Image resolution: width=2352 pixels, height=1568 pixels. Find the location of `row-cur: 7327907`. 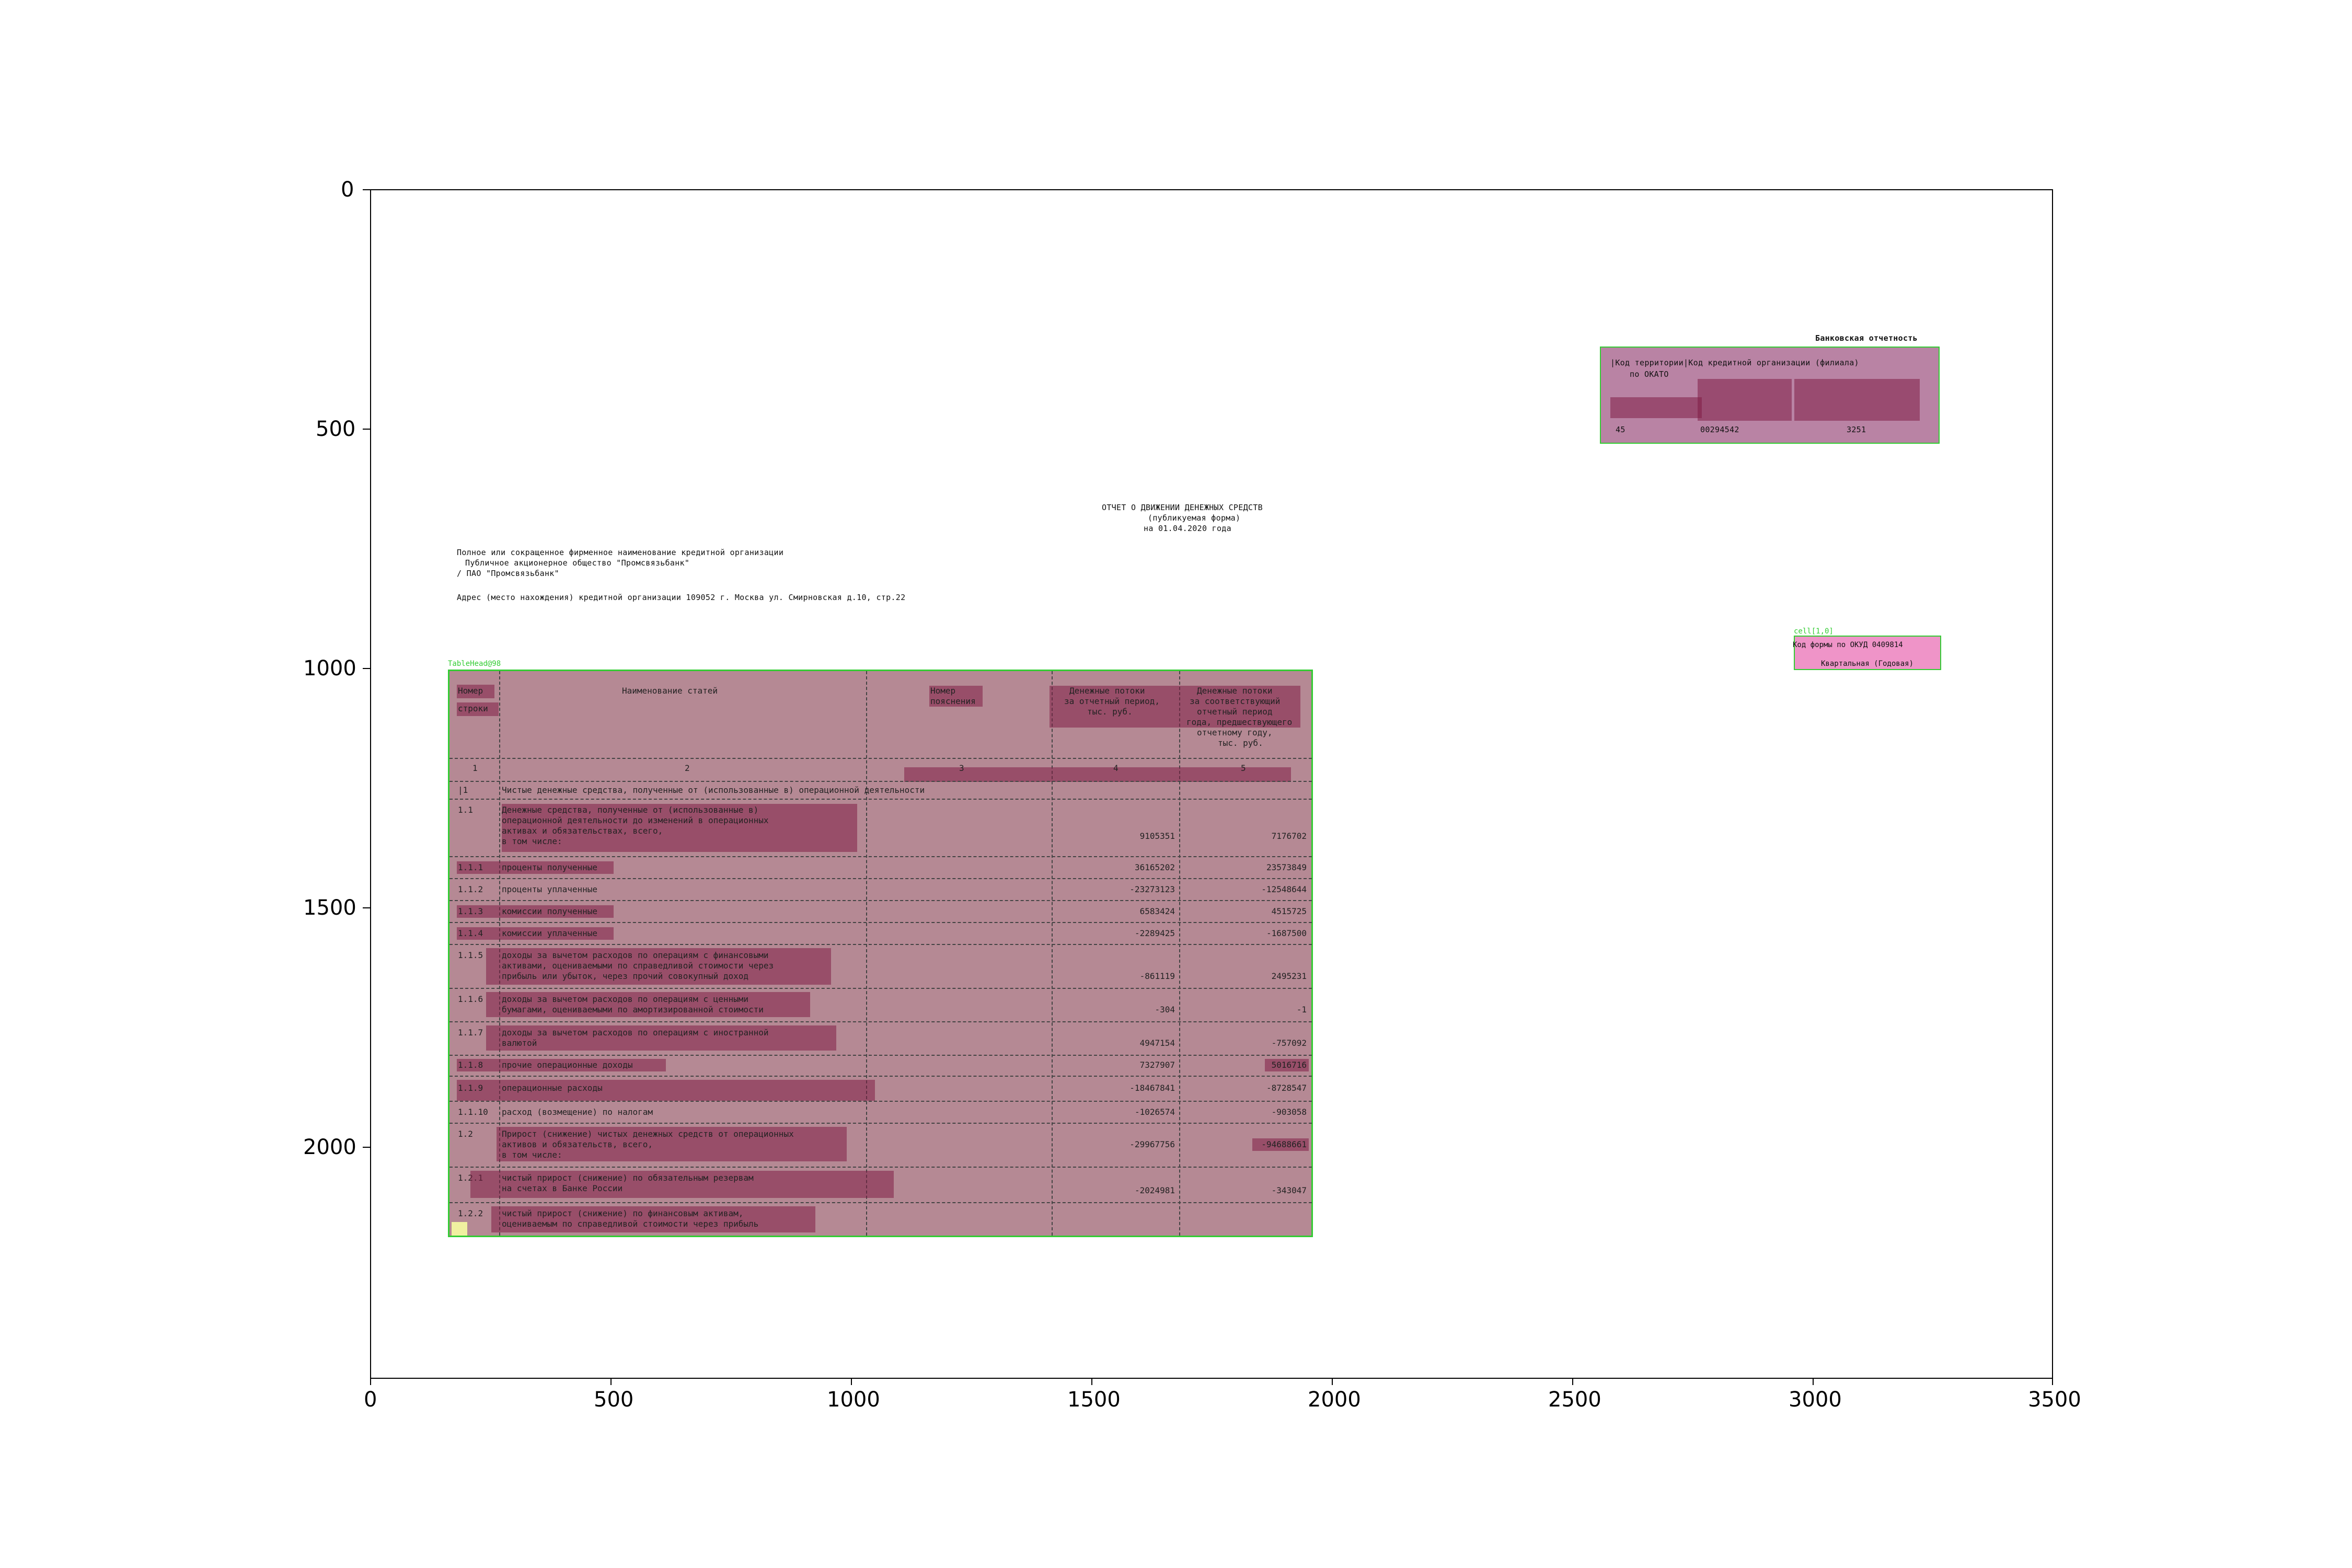

row-cur: 7327907 is located at coordinates (1157, 1065).